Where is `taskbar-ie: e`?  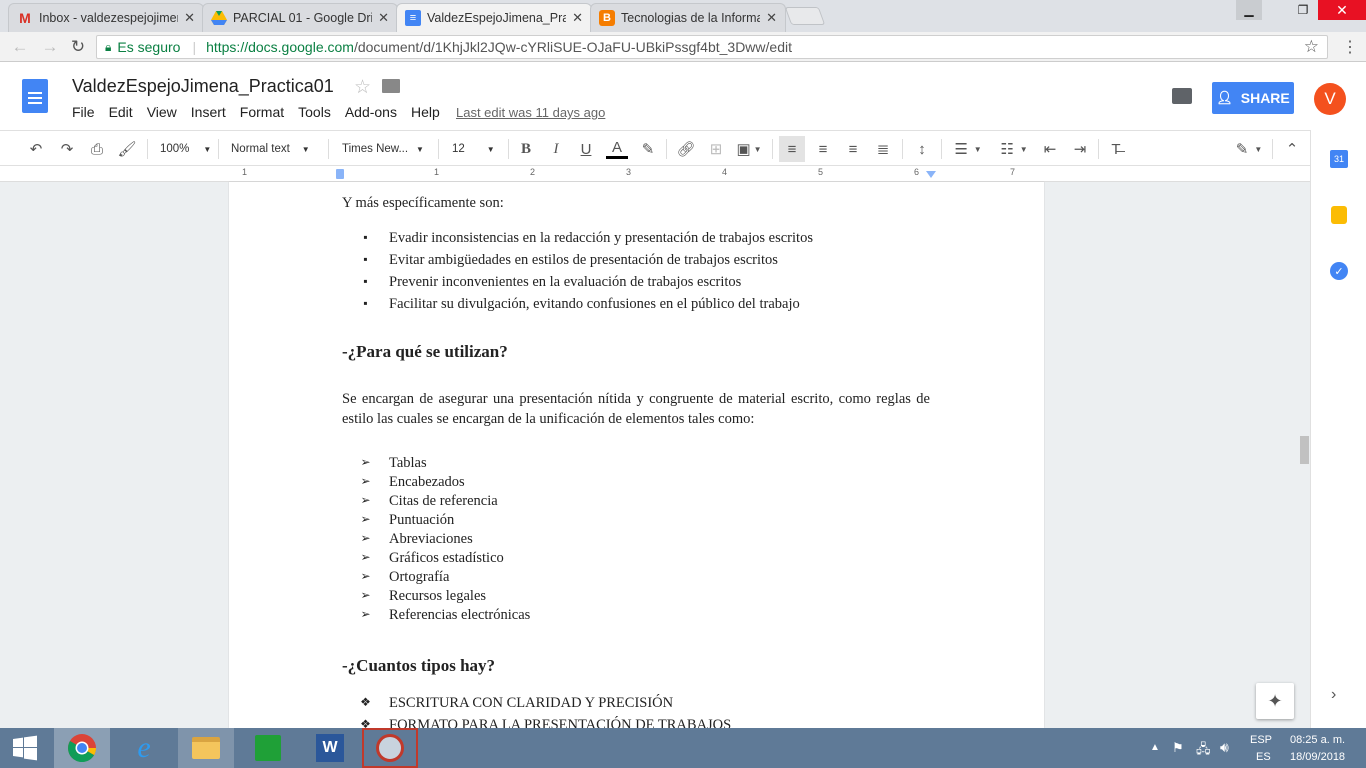
taskbar-ie: e is located at coordinates (144, 748).